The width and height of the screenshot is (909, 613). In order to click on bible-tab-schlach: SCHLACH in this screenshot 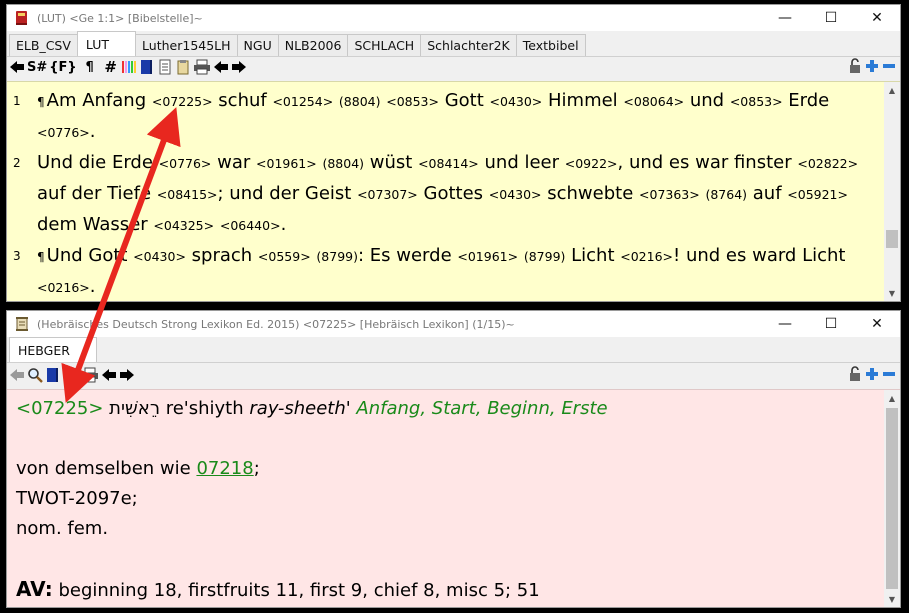, I will do `click(384, 45)`.